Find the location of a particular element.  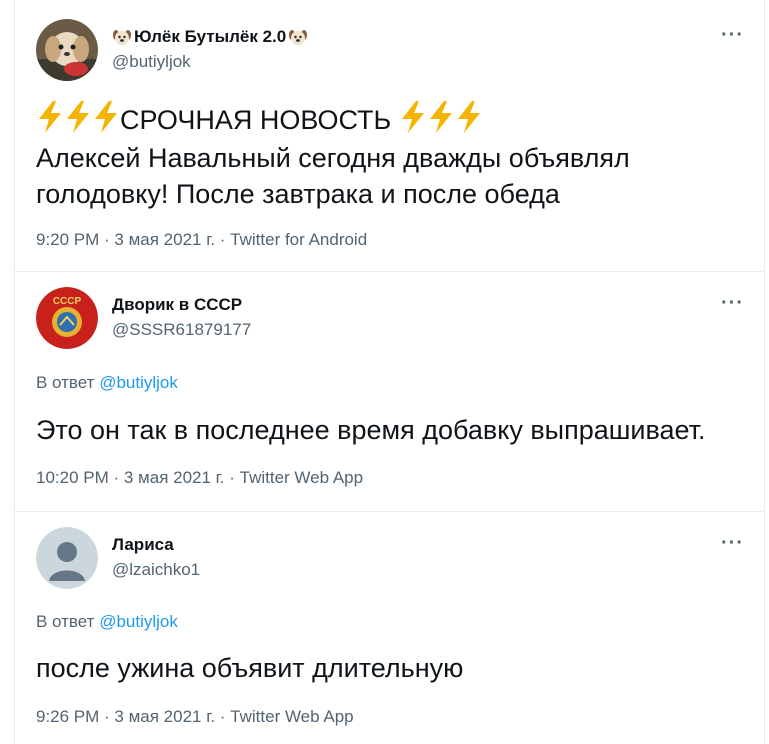

display-name: Дворик в СССР is located at coordinates (177, 305).